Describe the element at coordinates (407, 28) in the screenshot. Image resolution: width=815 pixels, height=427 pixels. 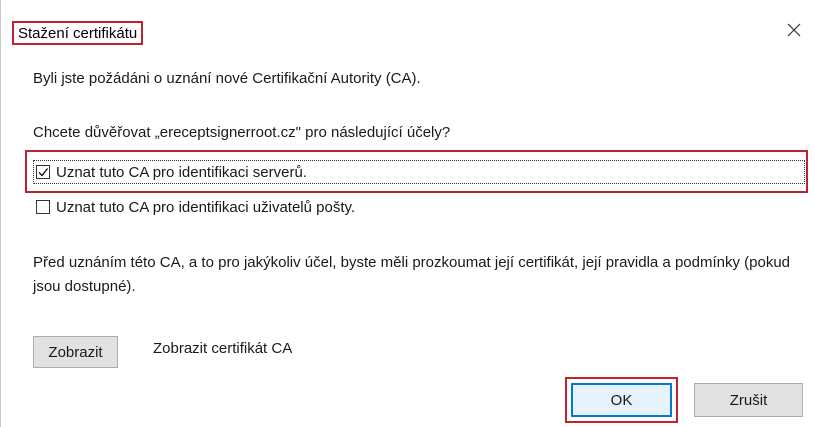
I see `title-bar: Stažení certifikátu` at that location.